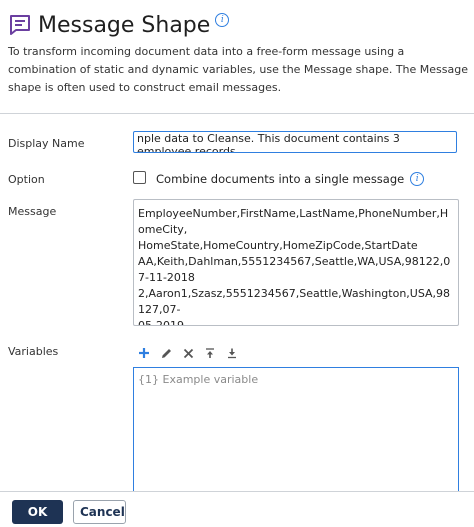 The height and width of the screenshot is (527, 474). Describe the element at coordinates (280, 179) in the screenshot. I see `combine-documents-label: Combine documents into a single message` at that location.